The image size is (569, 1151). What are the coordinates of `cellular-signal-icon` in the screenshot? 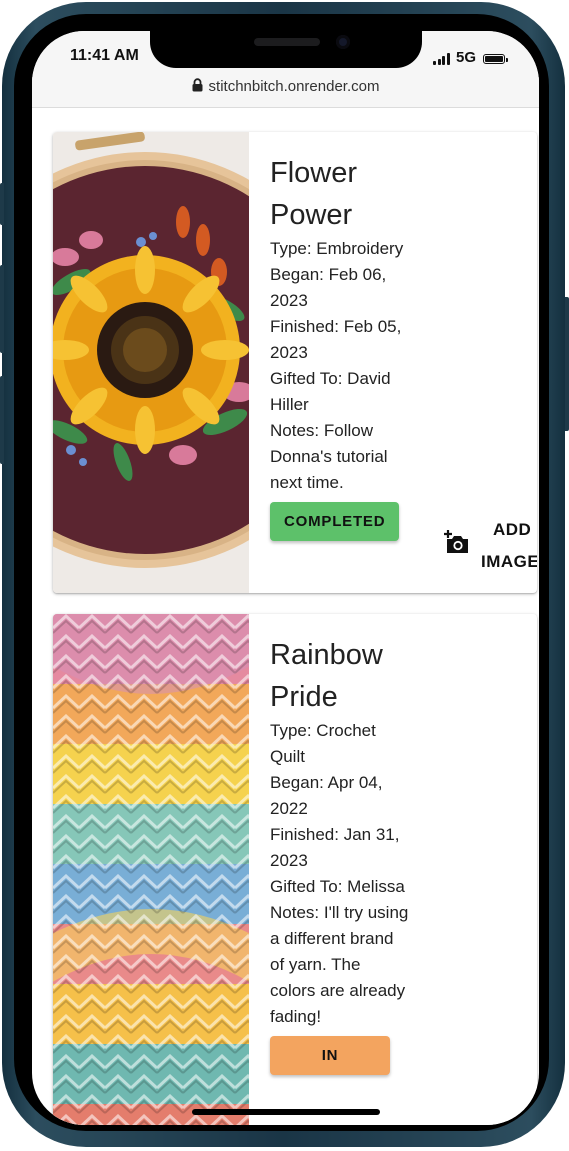 It's located at (442, 59).